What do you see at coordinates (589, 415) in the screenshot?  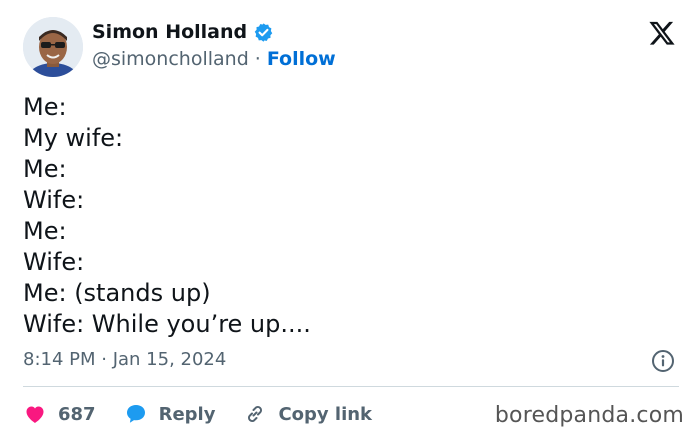 I see `watermark: boredpanda.com` at bounding box center [589, 415].